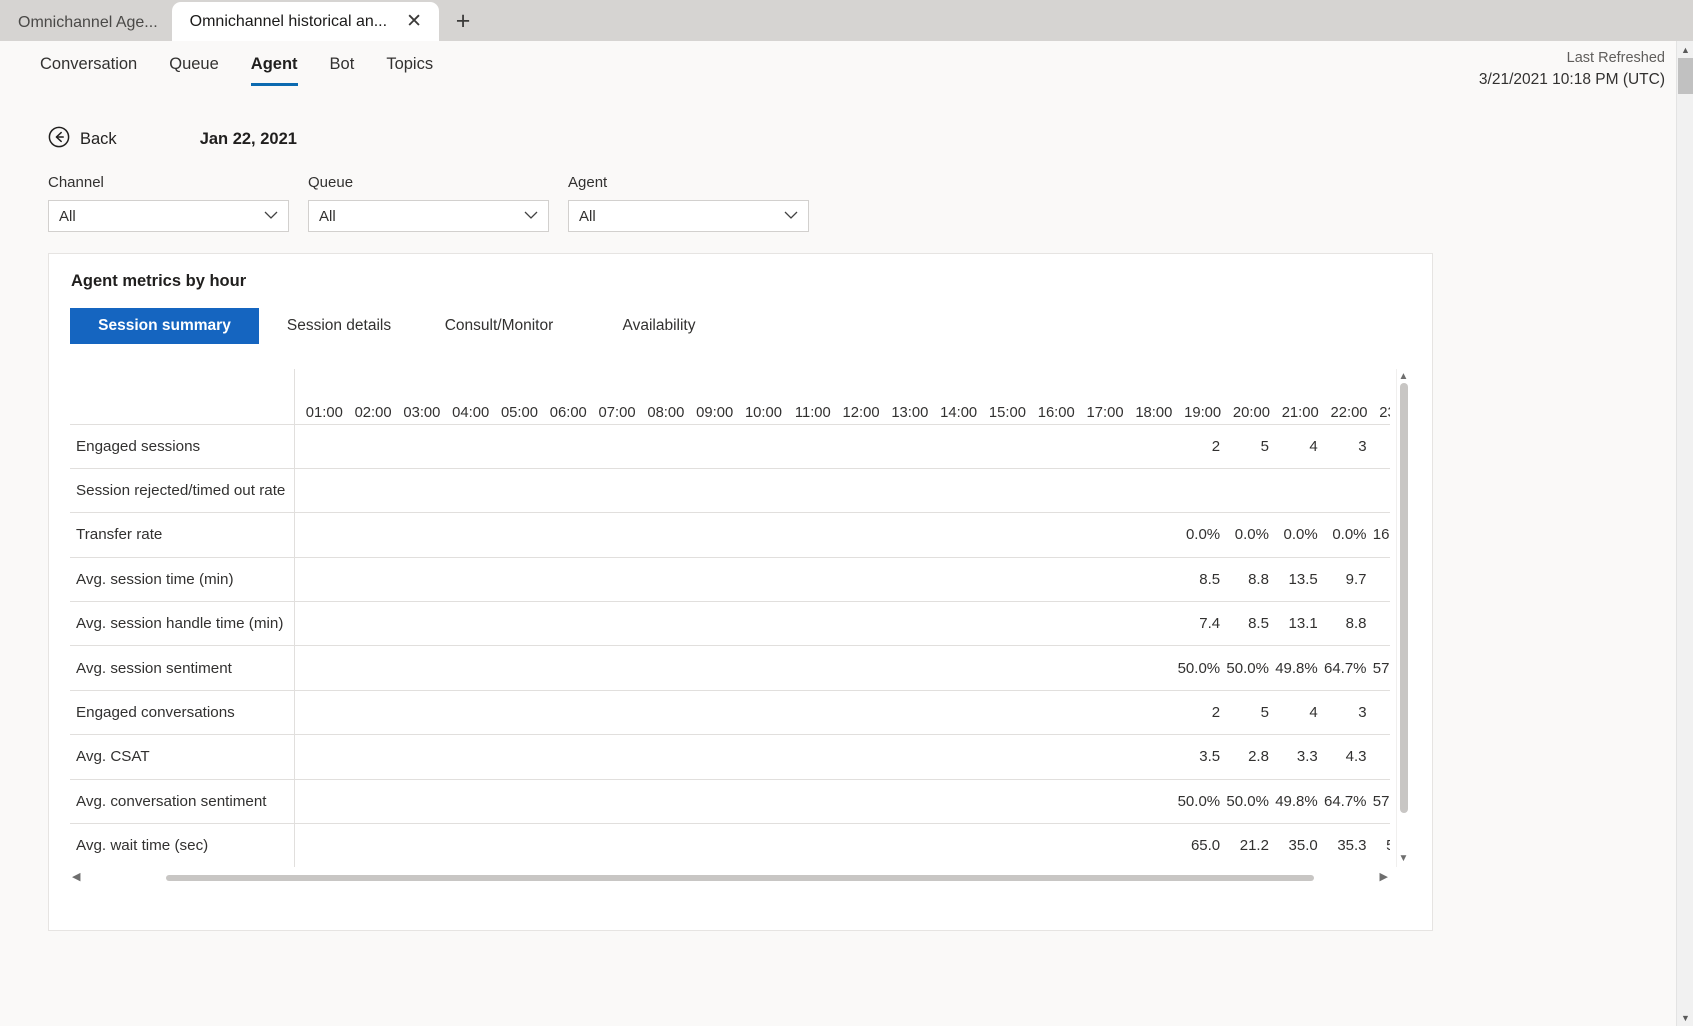  Describe the element at coordinates (342, 63) in the screenshot. I see `nav-tab-bot: Bot` at that location.